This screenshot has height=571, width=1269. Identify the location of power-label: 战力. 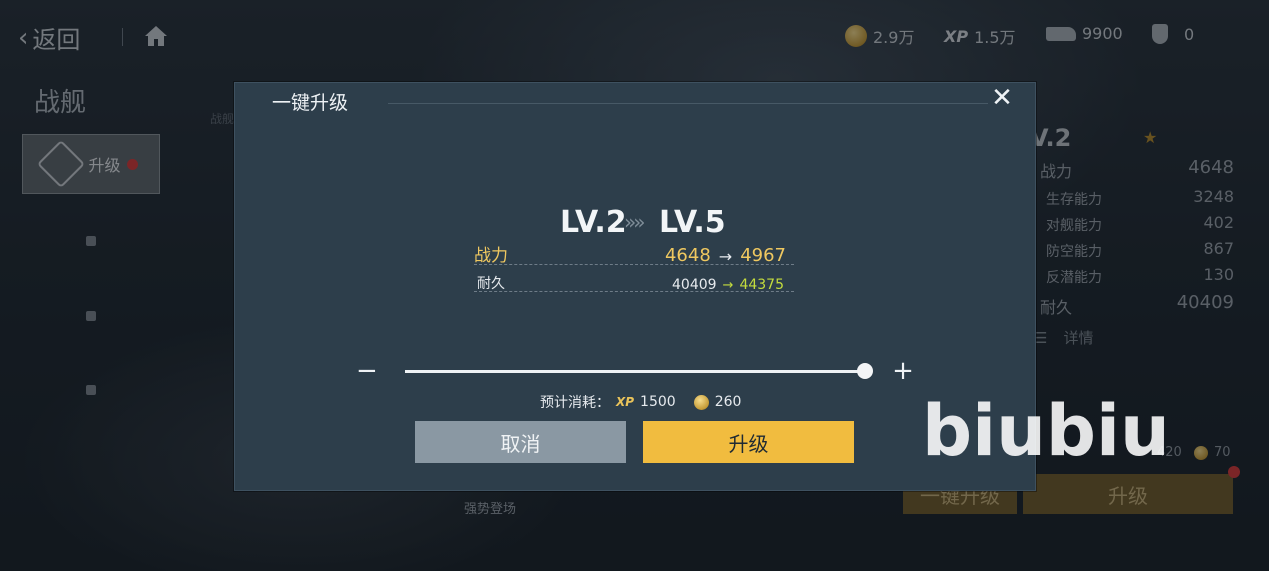
(491, 256).